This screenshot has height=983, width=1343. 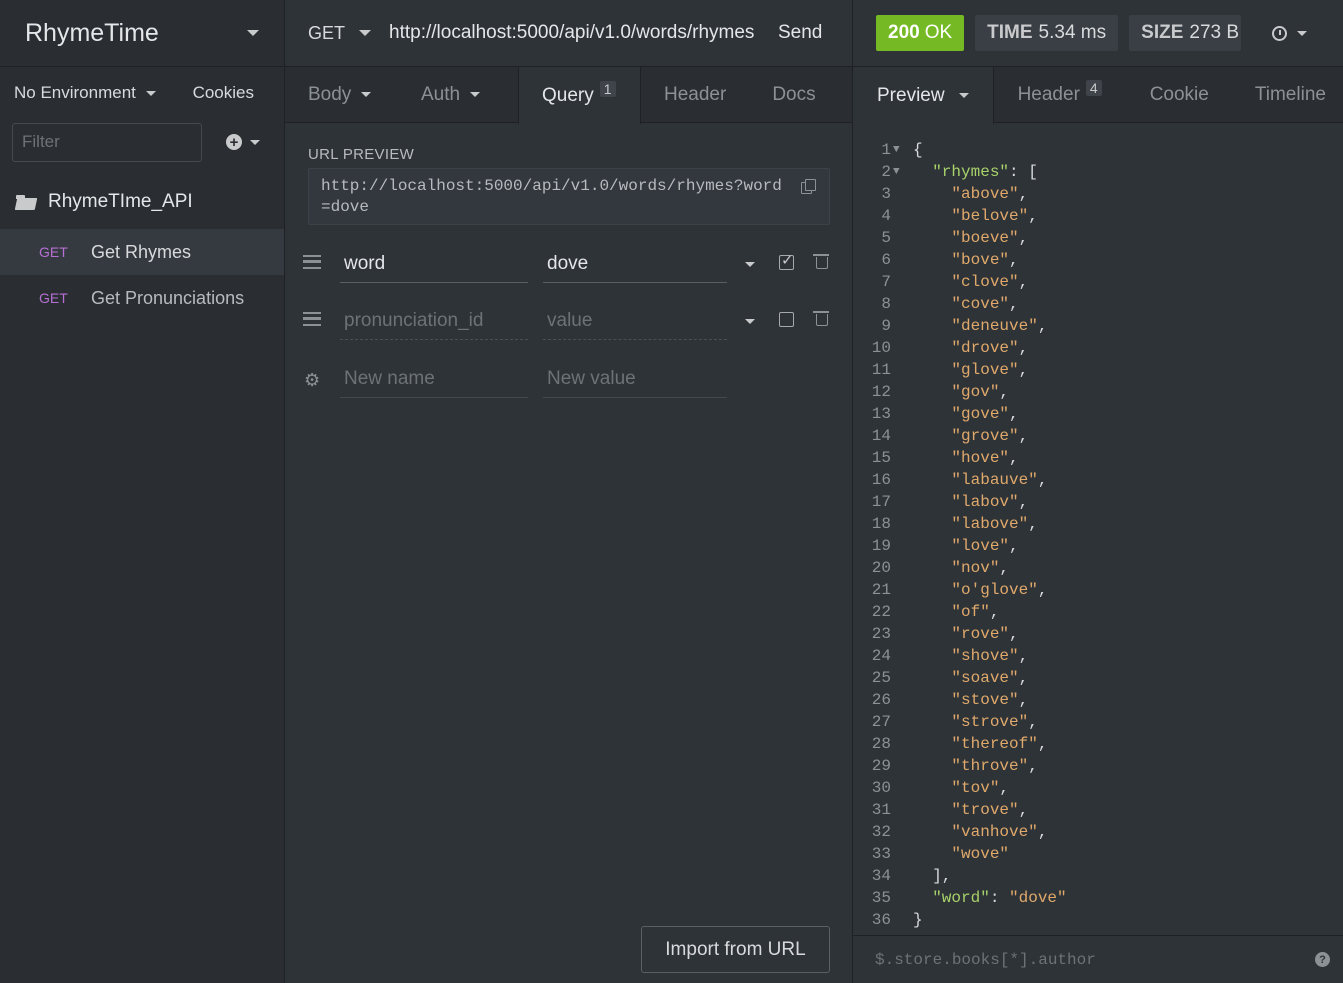 I want to click on line-number: 28, so click(x=881, y=744).